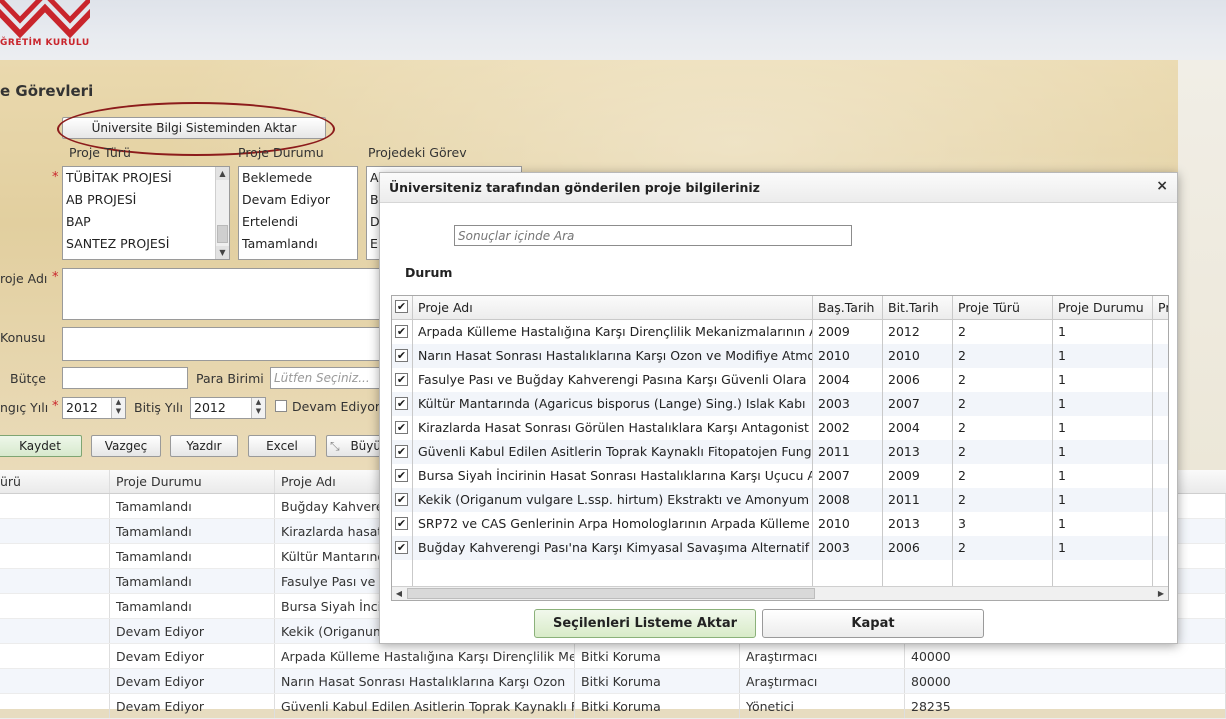  I want to click on import-from-university-button: Üniversite Bilgi Sisteminden Aktar, so click(194, 128).